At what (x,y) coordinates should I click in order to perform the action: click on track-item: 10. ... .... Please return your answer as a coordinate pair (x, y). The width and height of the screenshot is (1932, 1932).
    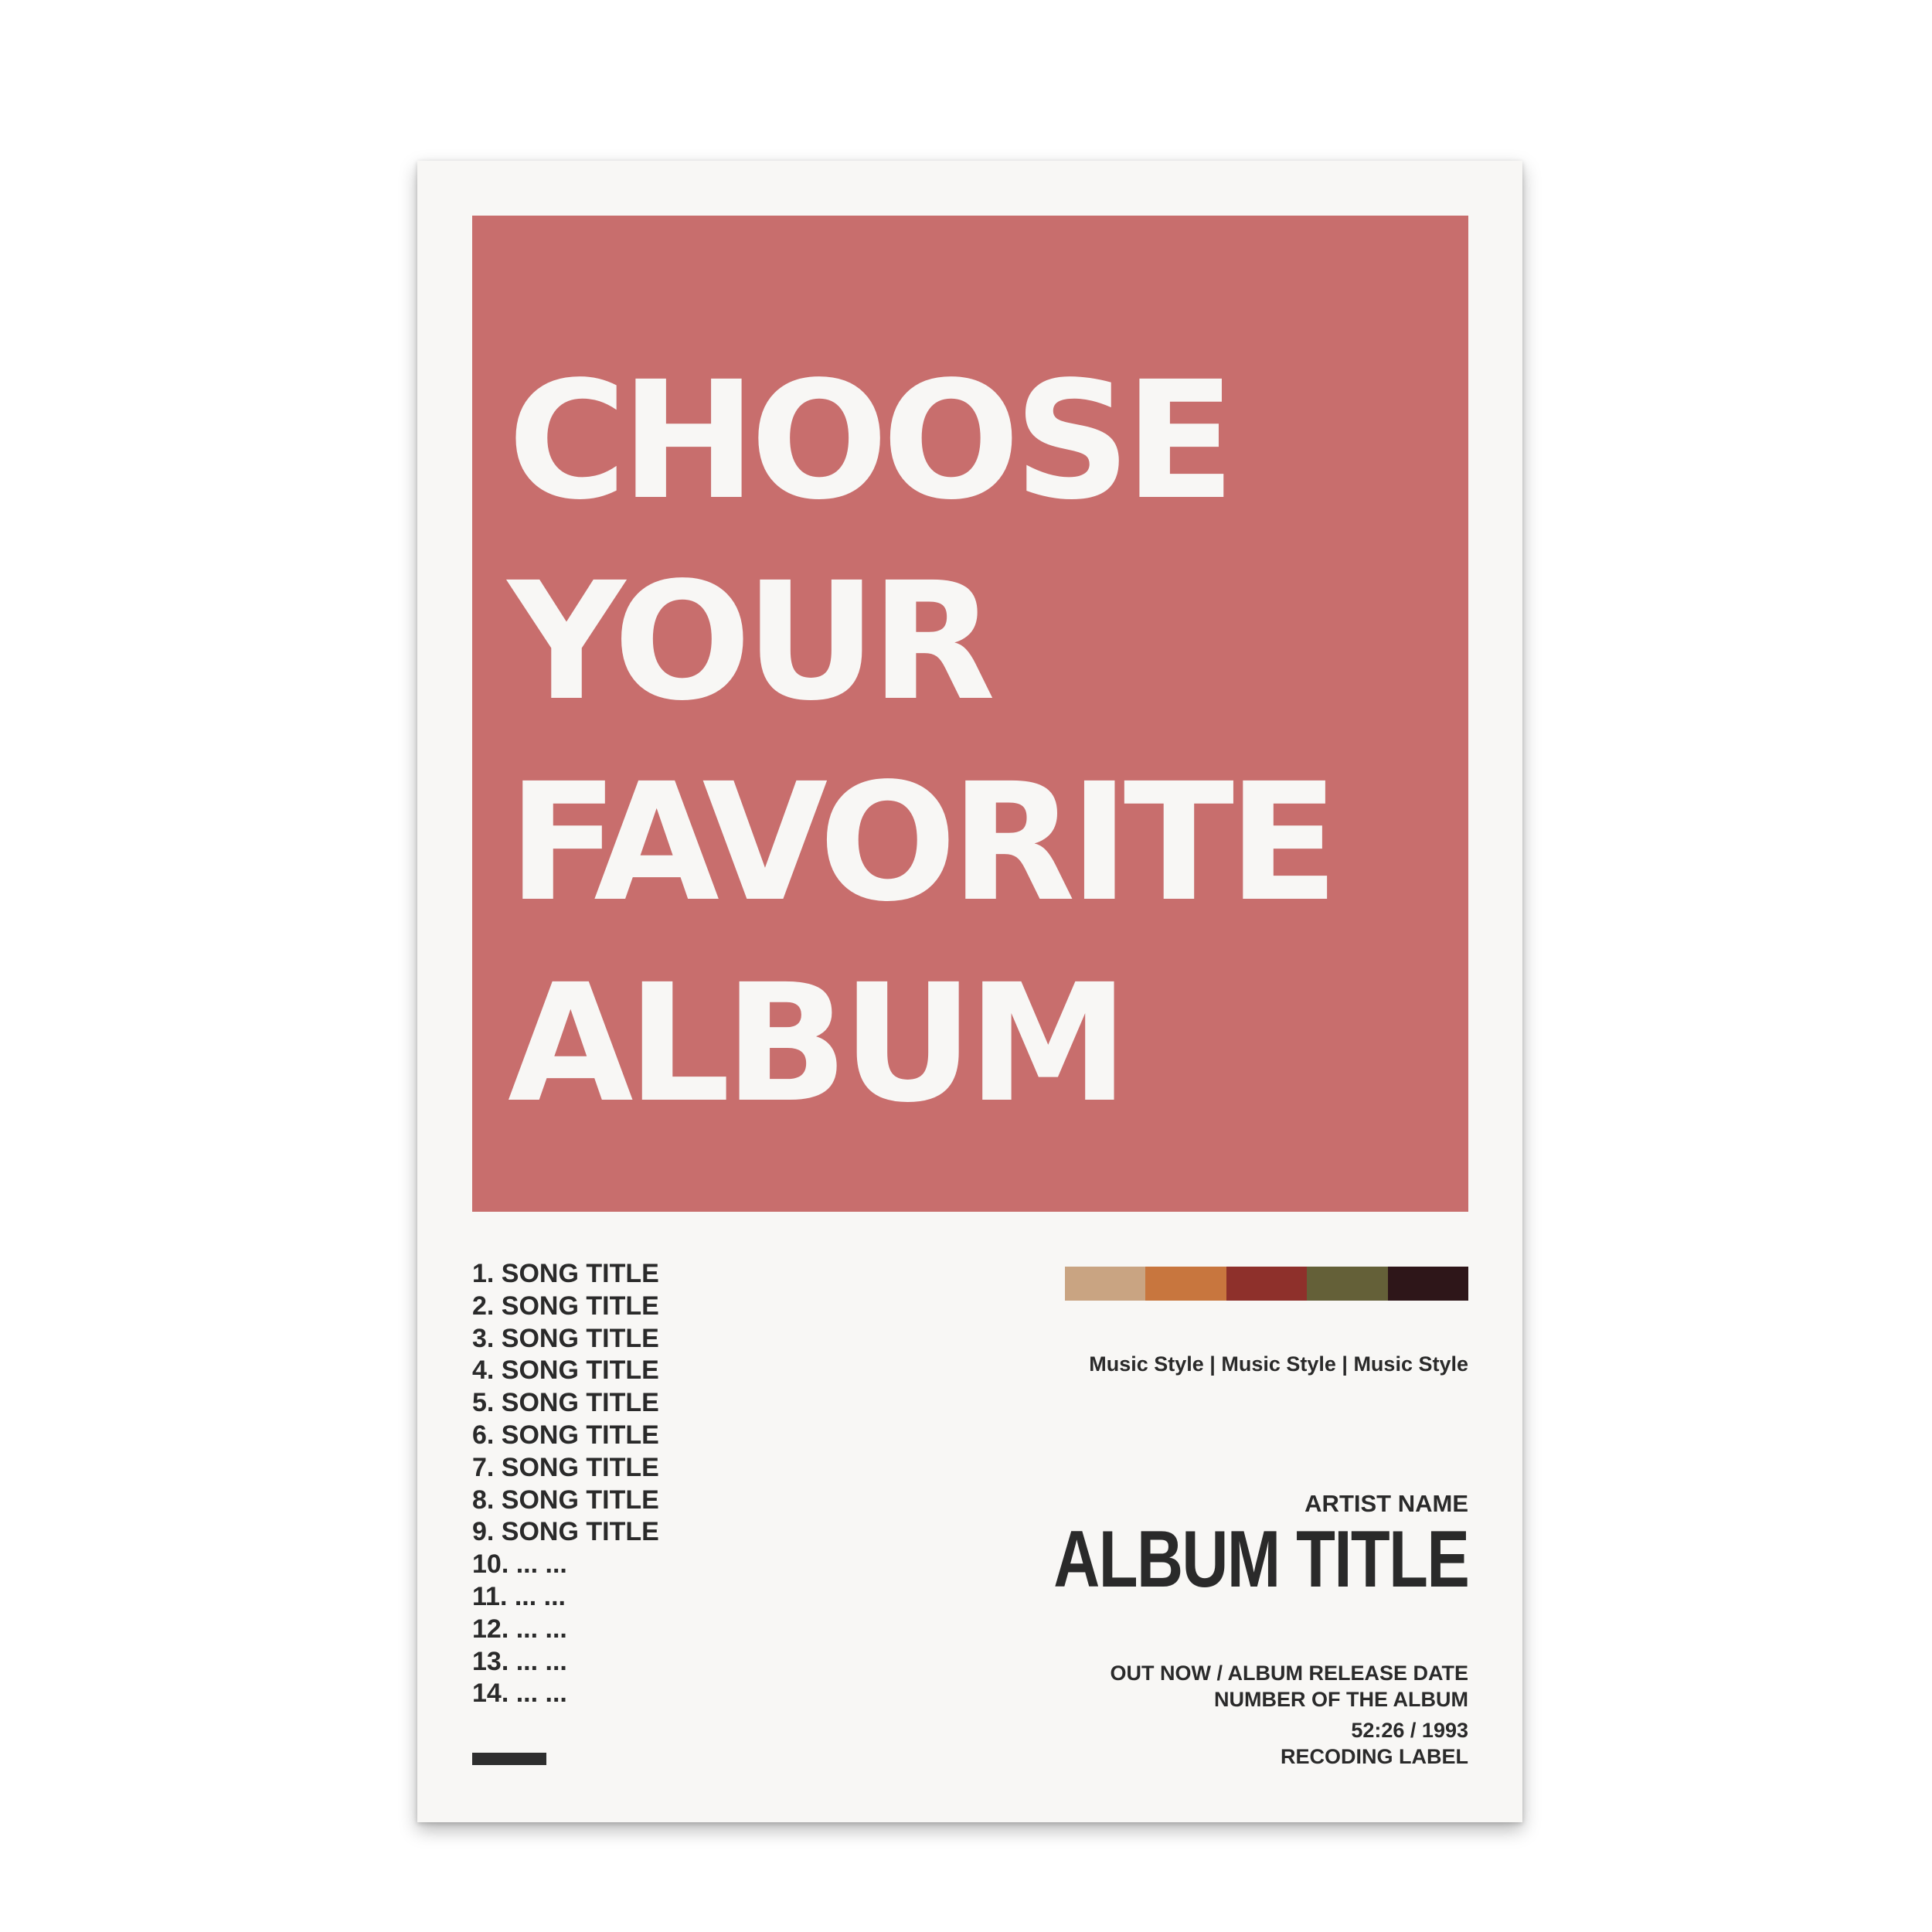
    Looking at the image, I should click on (519, 1565).